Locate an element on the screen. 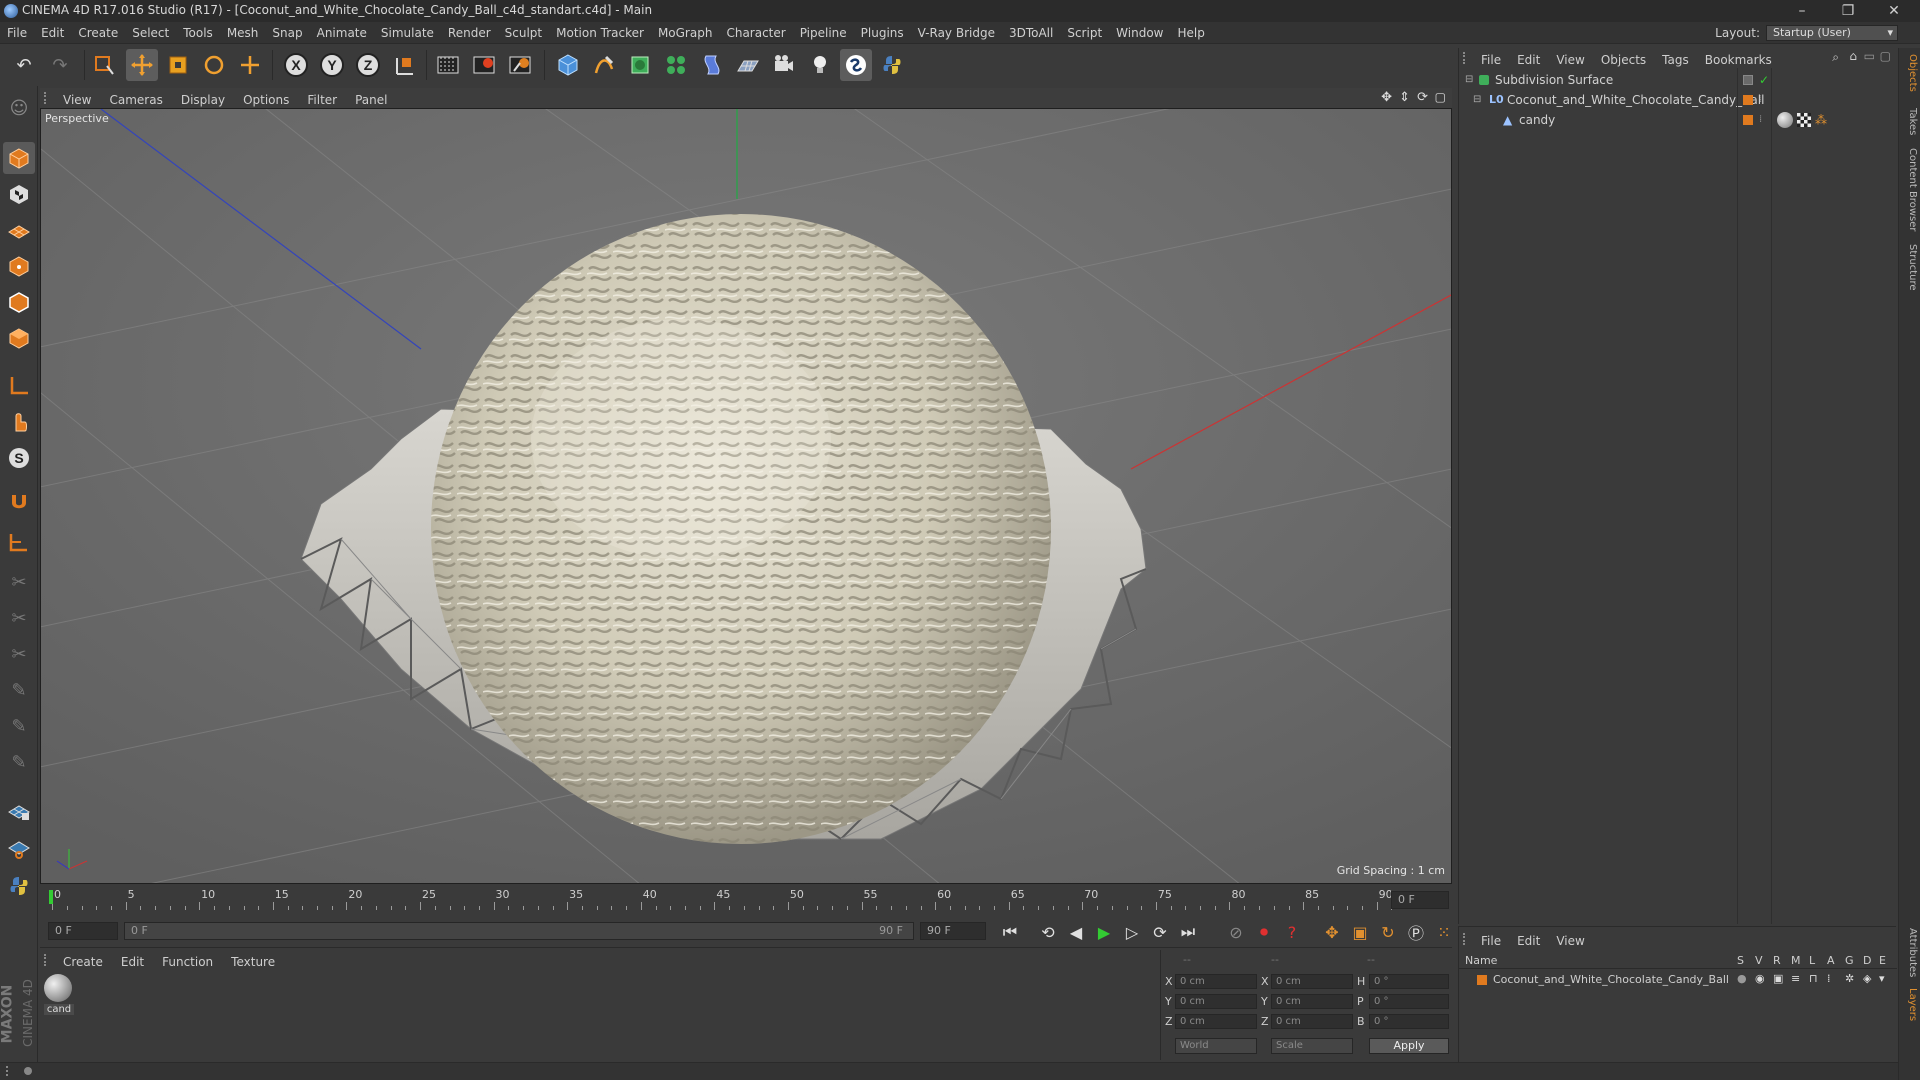 The width and height of the screenshot is (1920, 1080). tab-takes: Takes is located at coordinates (1910, 121).